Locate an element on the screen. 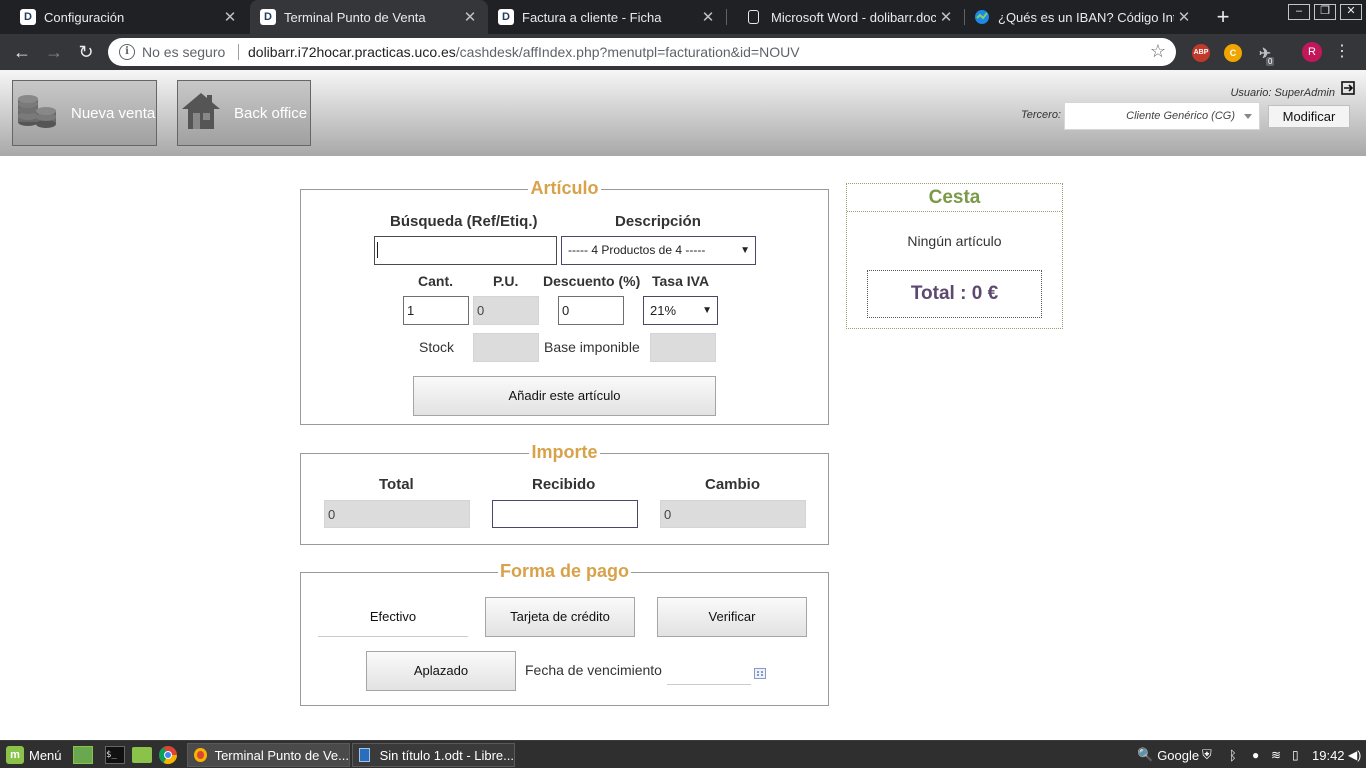 Image resolution: width=1366 pixels, height=768 pixels. start-menu-button: m Menú is located at coordinates (34, 754).